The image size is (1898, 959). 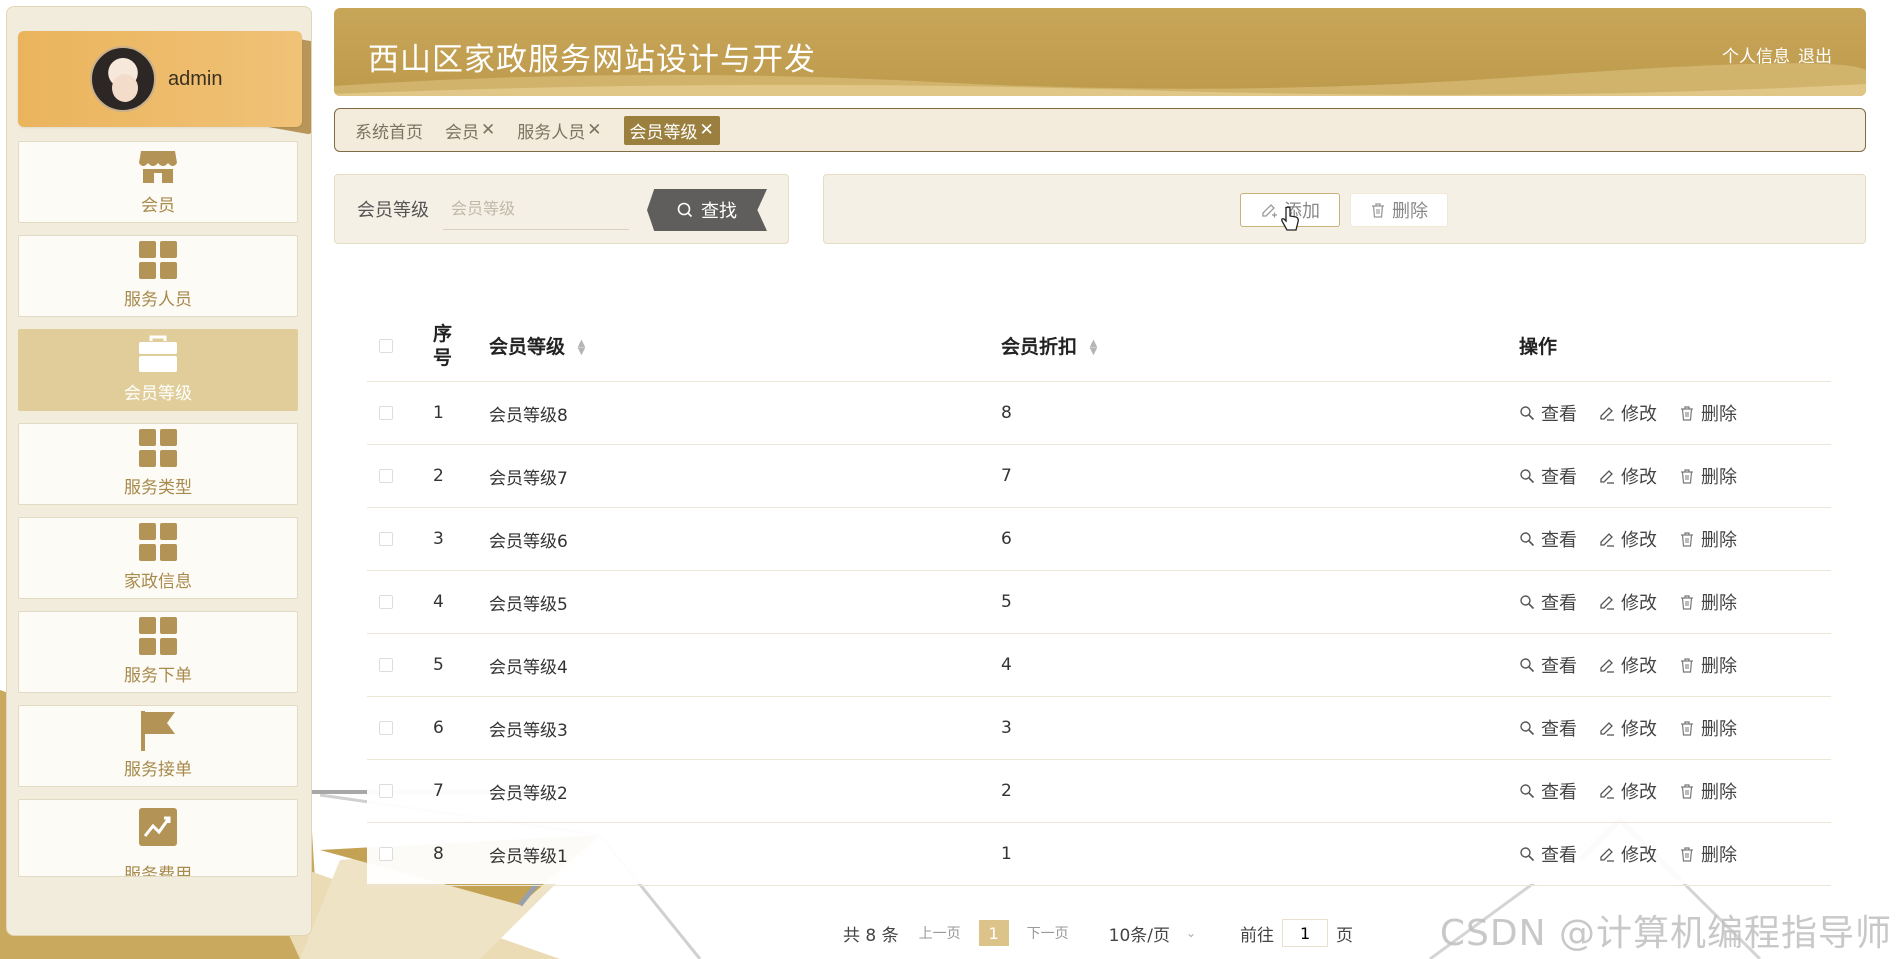 What do you see at coordinates (158, 370) in the screenshot?
I see `sidebar-item-member-level: 会员等级` at bounding box center [158, 370].